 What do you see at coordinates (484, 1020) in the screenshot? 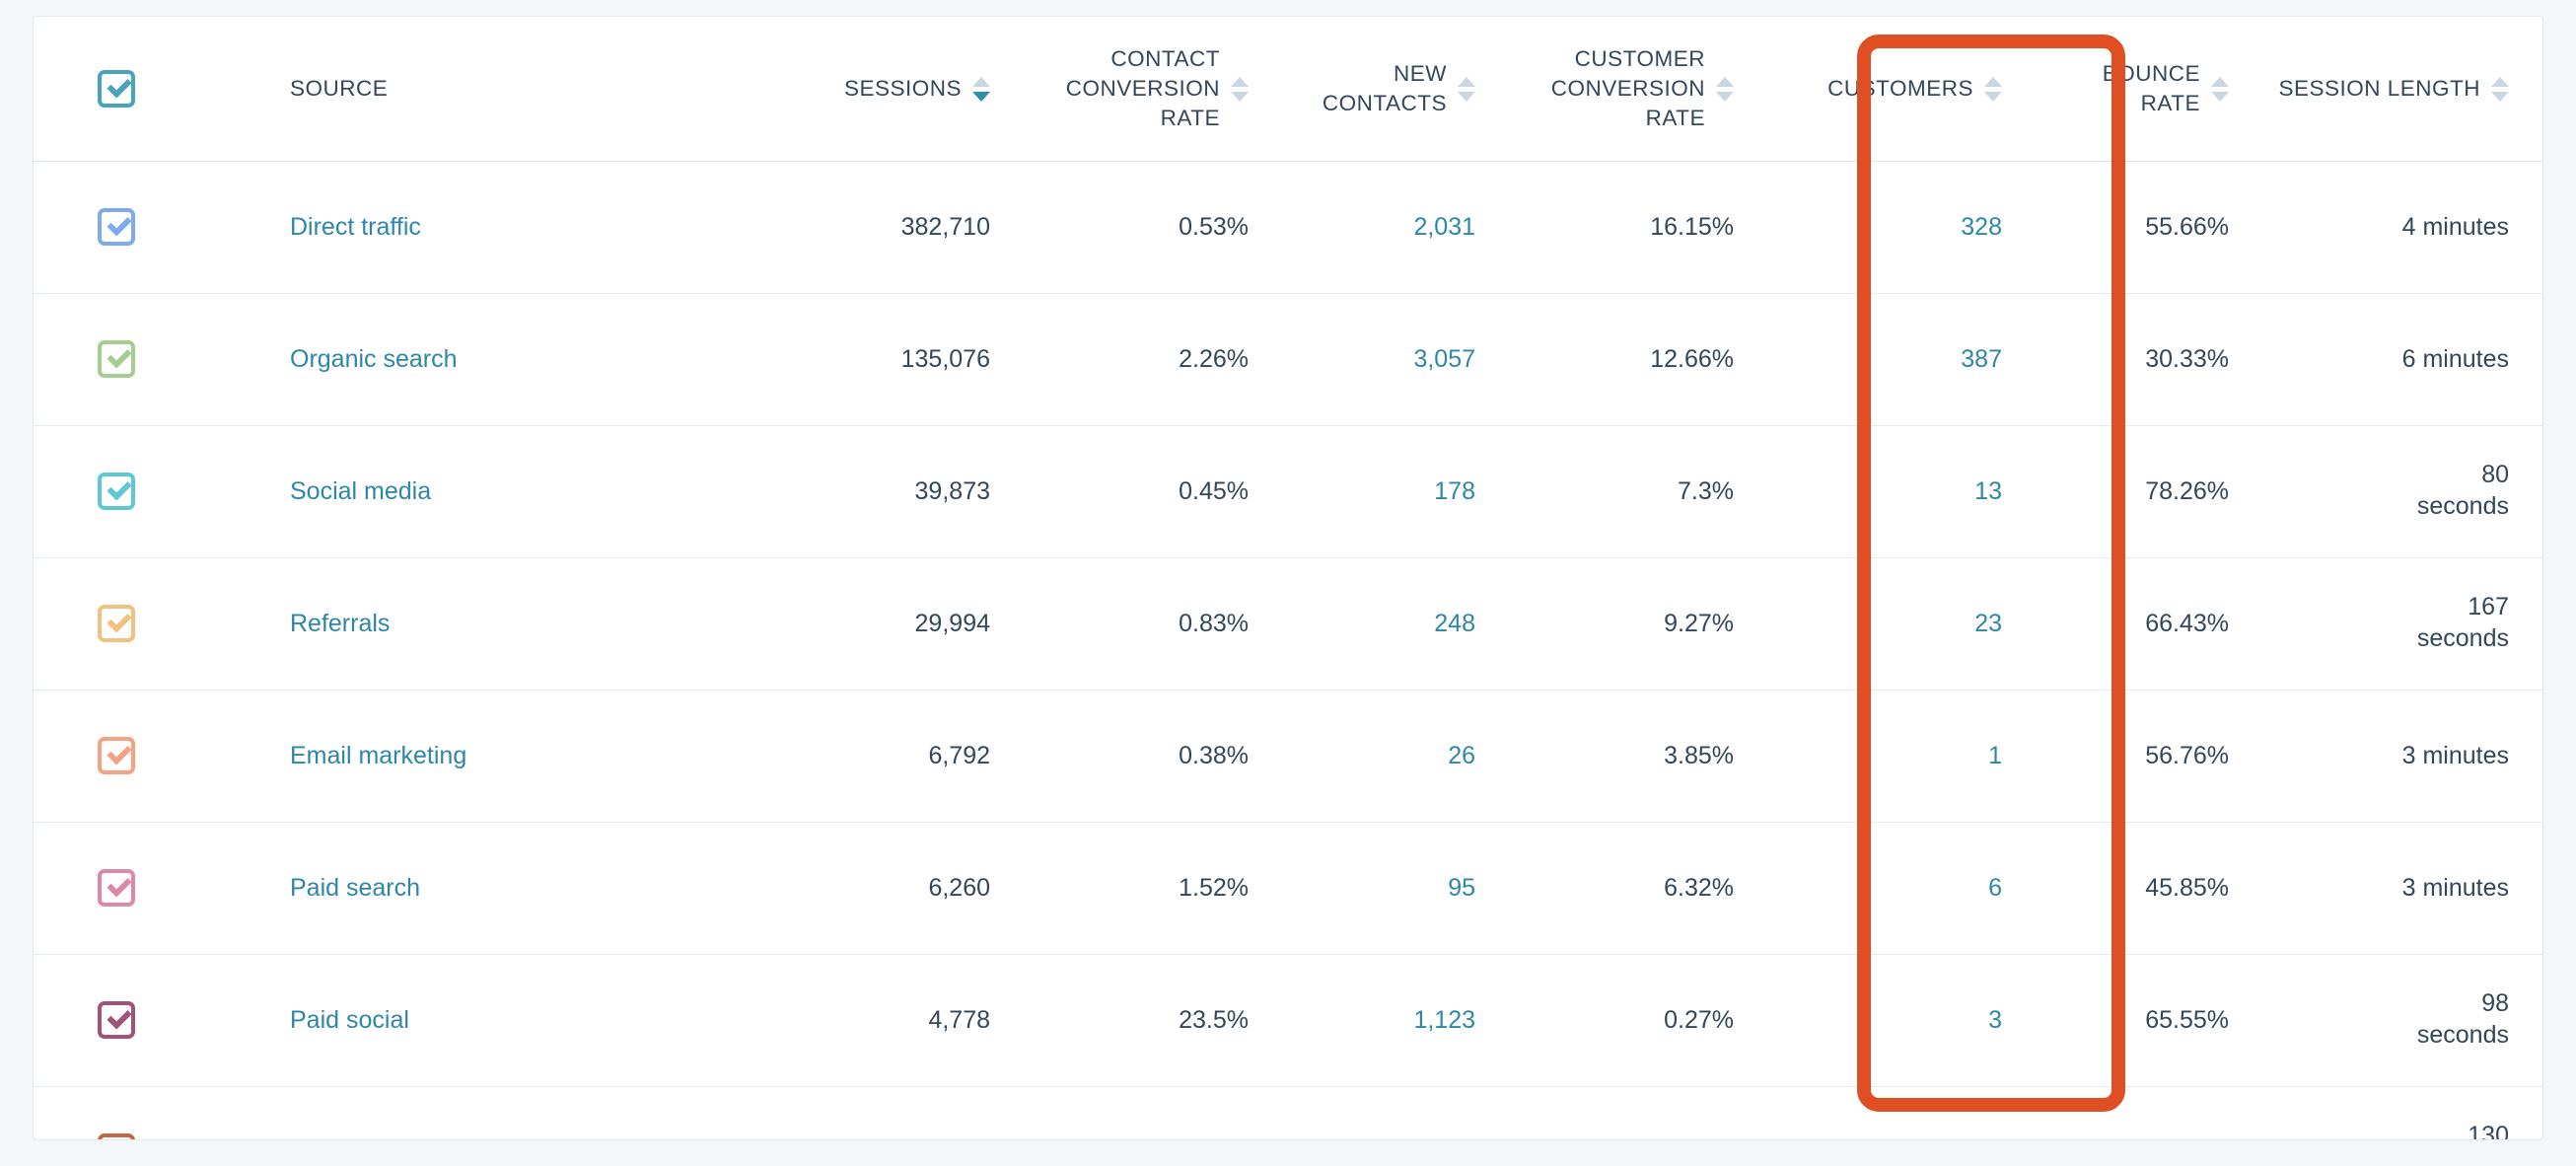
I see `source-cell: Paid social` at bounding box center [484, 1020].